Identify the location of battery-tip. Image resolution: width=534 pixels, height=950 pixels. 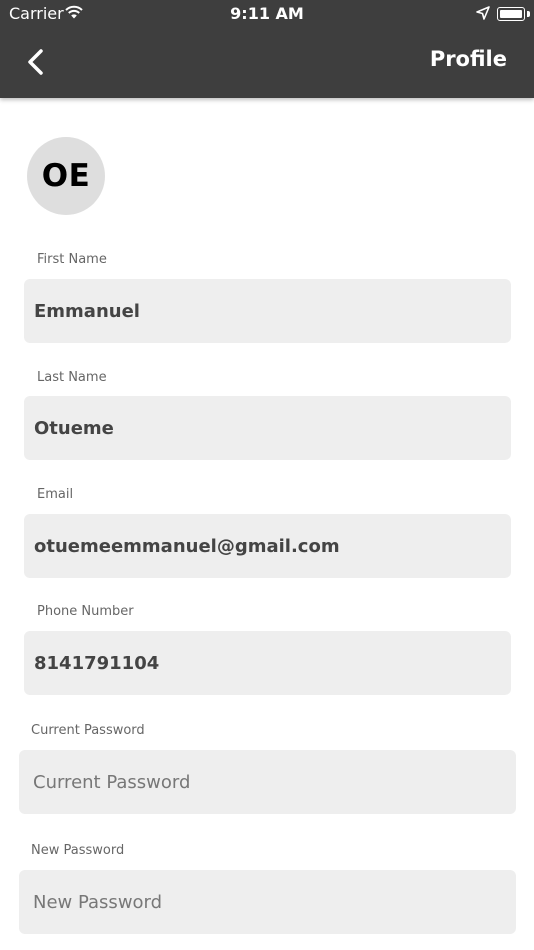
(528, 14).